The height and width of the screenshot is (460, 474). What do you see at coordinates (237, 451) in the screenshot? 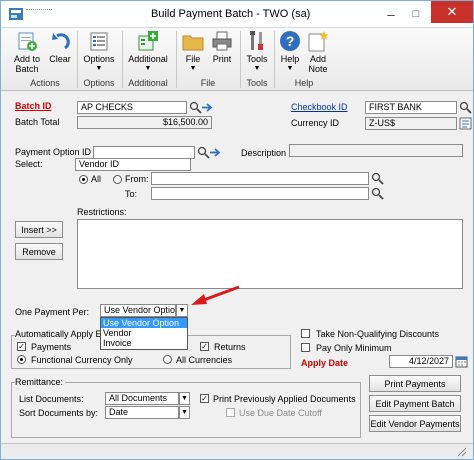
I see `status-bar` at bounding box center [237, 451].